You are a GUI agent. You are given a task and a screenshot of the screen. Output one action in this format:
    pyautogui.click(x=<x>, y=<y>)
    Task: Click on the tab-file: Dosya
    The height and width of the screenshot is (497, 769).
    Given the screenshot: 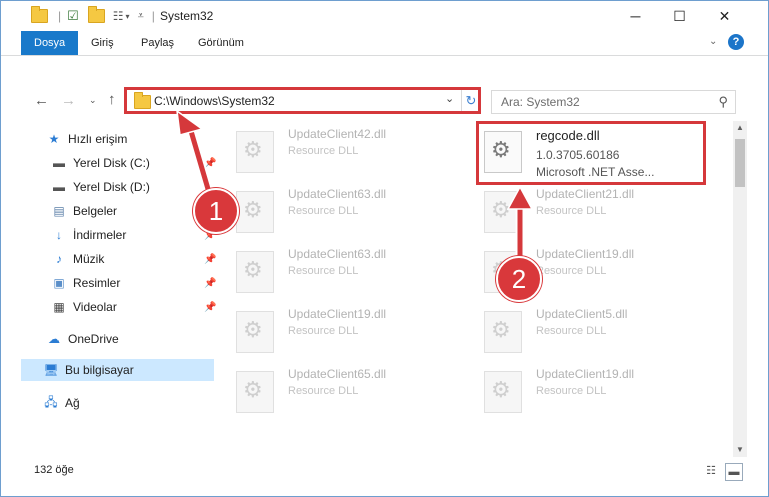 What is the action you would take?
    pyautogui.click(x=50, y=43)
    